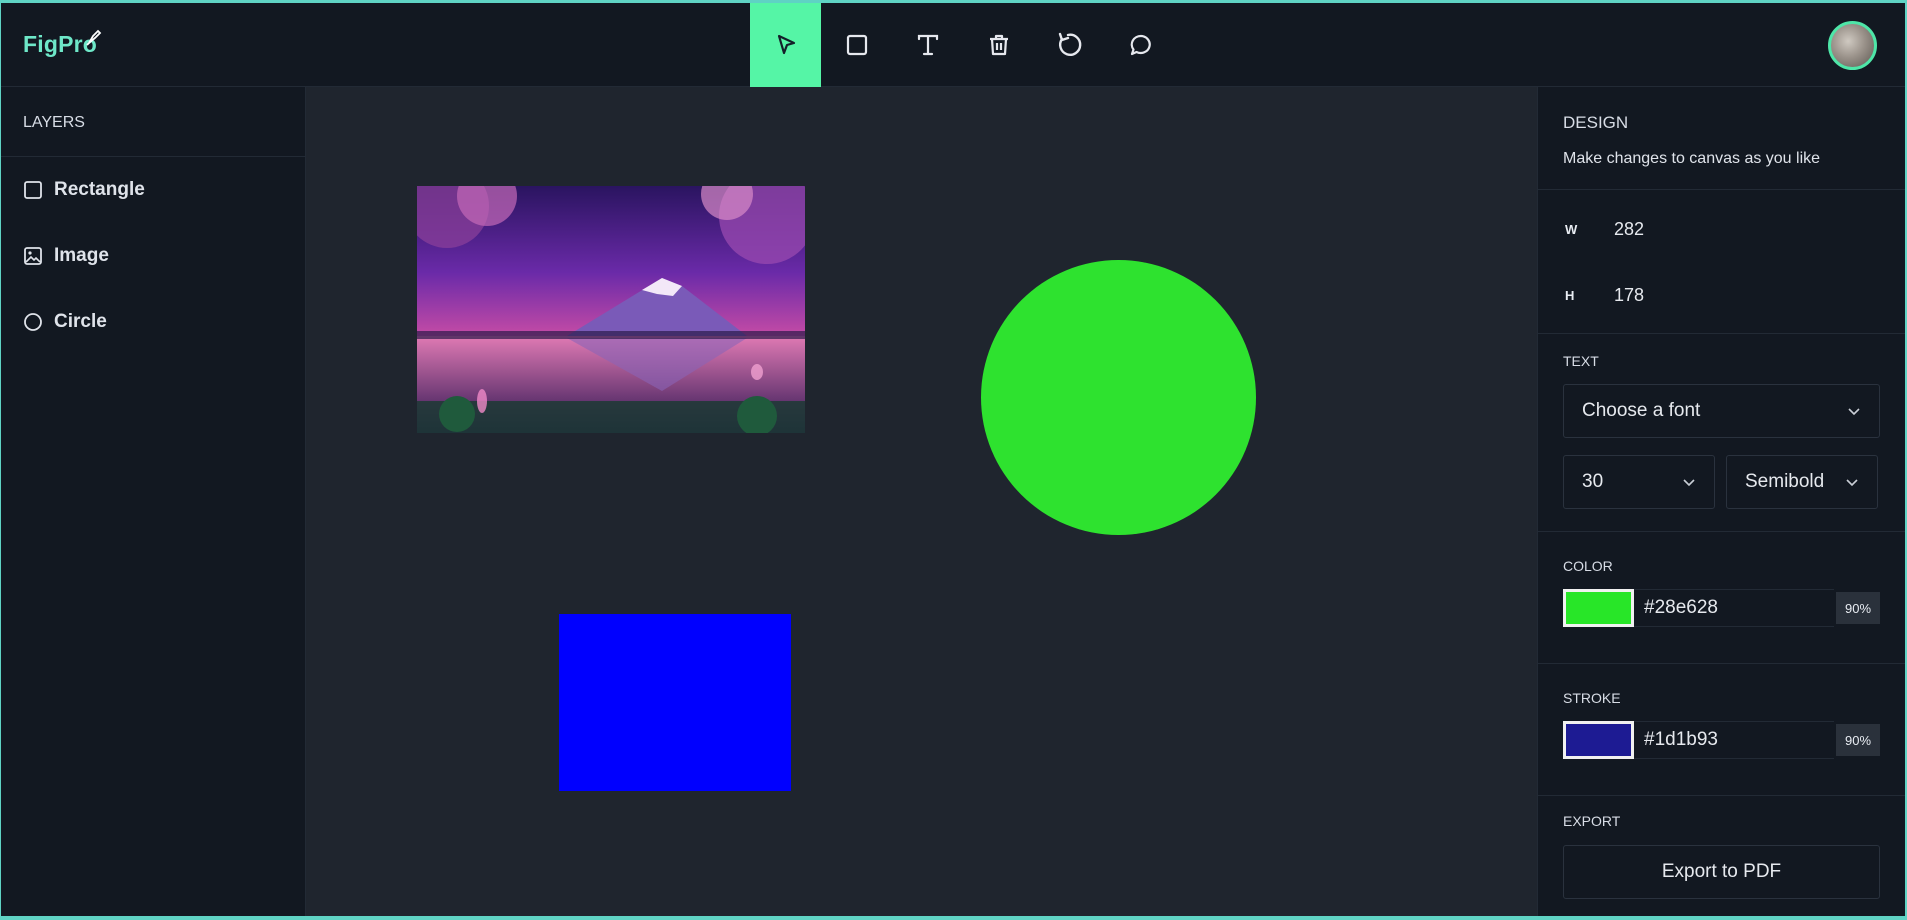 This screenshot has width=1907, height=920. Describe the element at coordinates (1639, 482) in the screenshot. I see `font-size-select: 30` at that location.